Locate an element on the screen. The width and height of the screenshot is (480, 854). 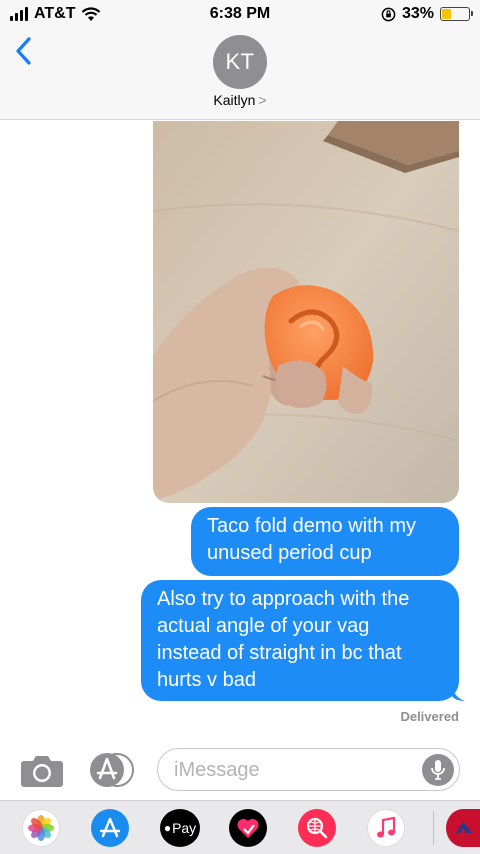
web-search-button is located at coordinates (317, 828).